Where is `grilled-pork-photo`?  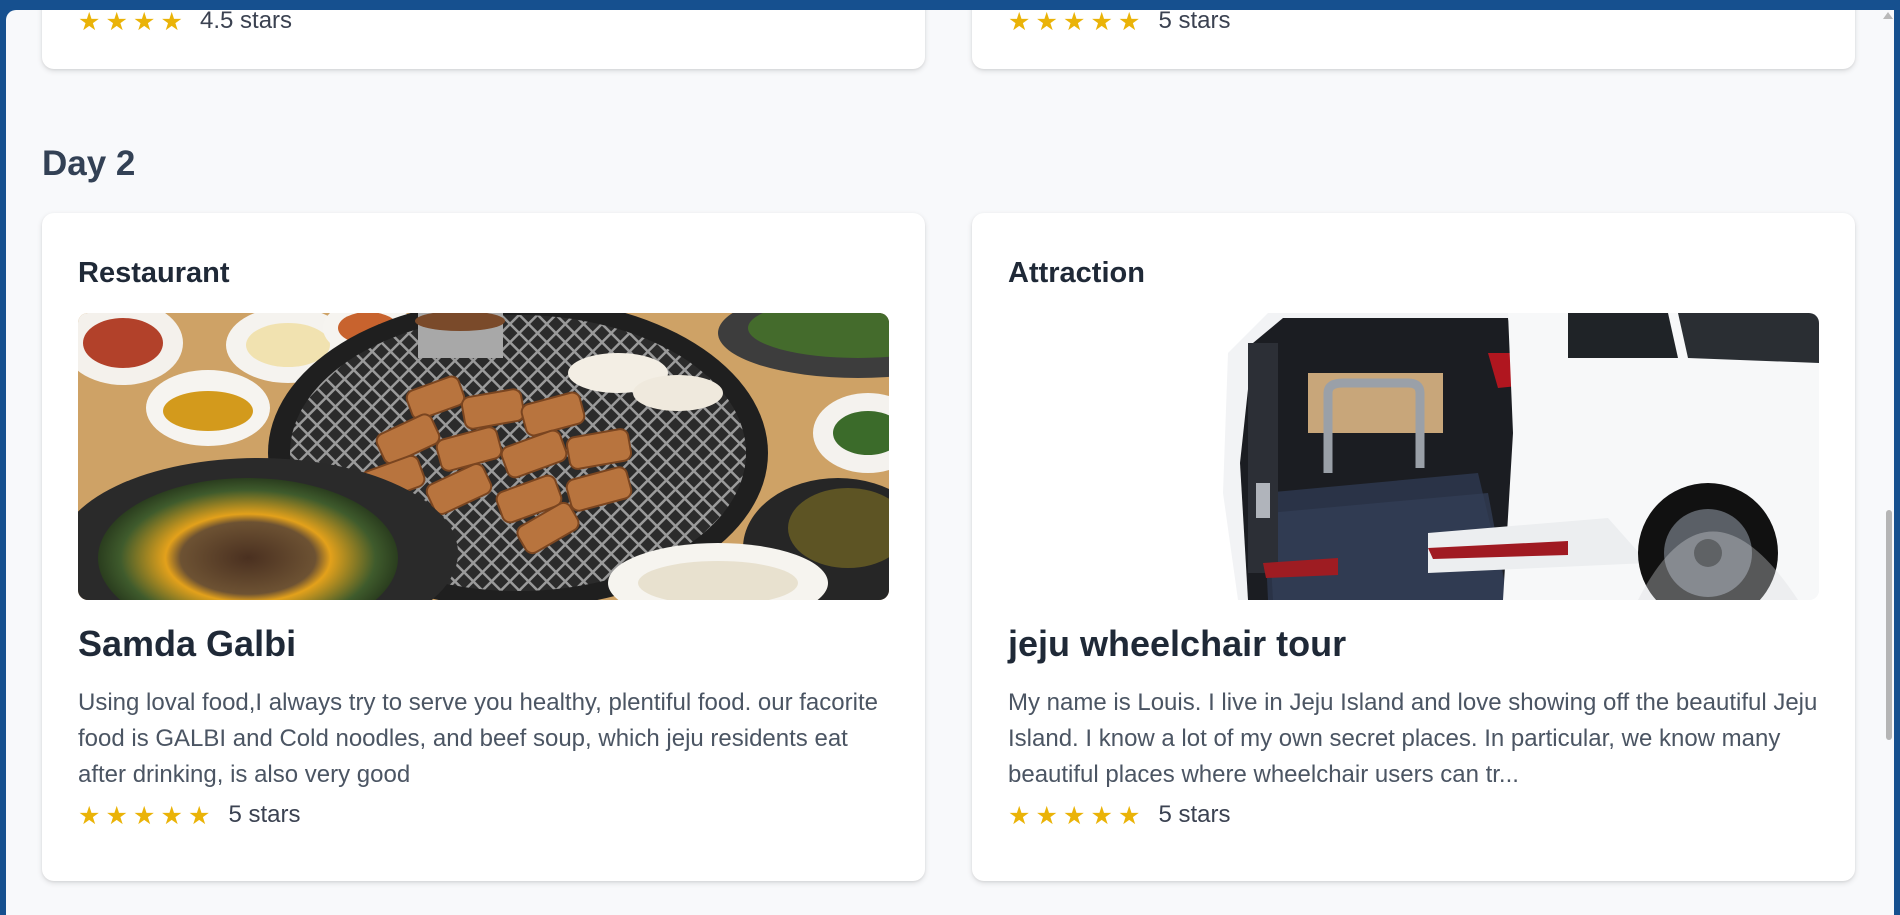 grilled-pork-photo is located at coordinates (483, 456).